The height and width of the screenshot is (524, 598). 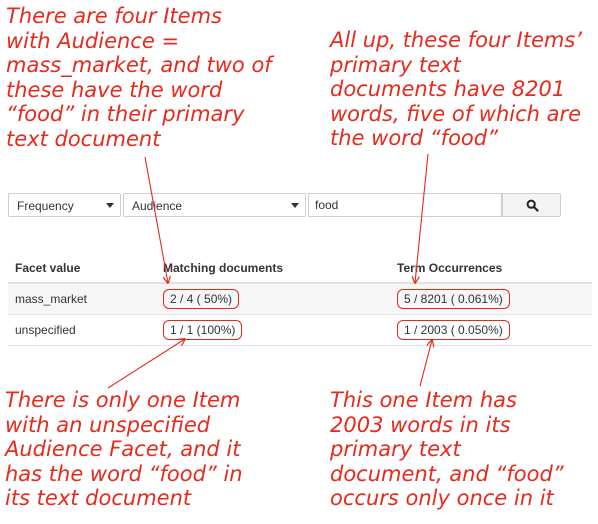 What do you see at coordinates (422, 218) in the screenshot?
I see `arrow-top-right` at bounding box center [422, 218].